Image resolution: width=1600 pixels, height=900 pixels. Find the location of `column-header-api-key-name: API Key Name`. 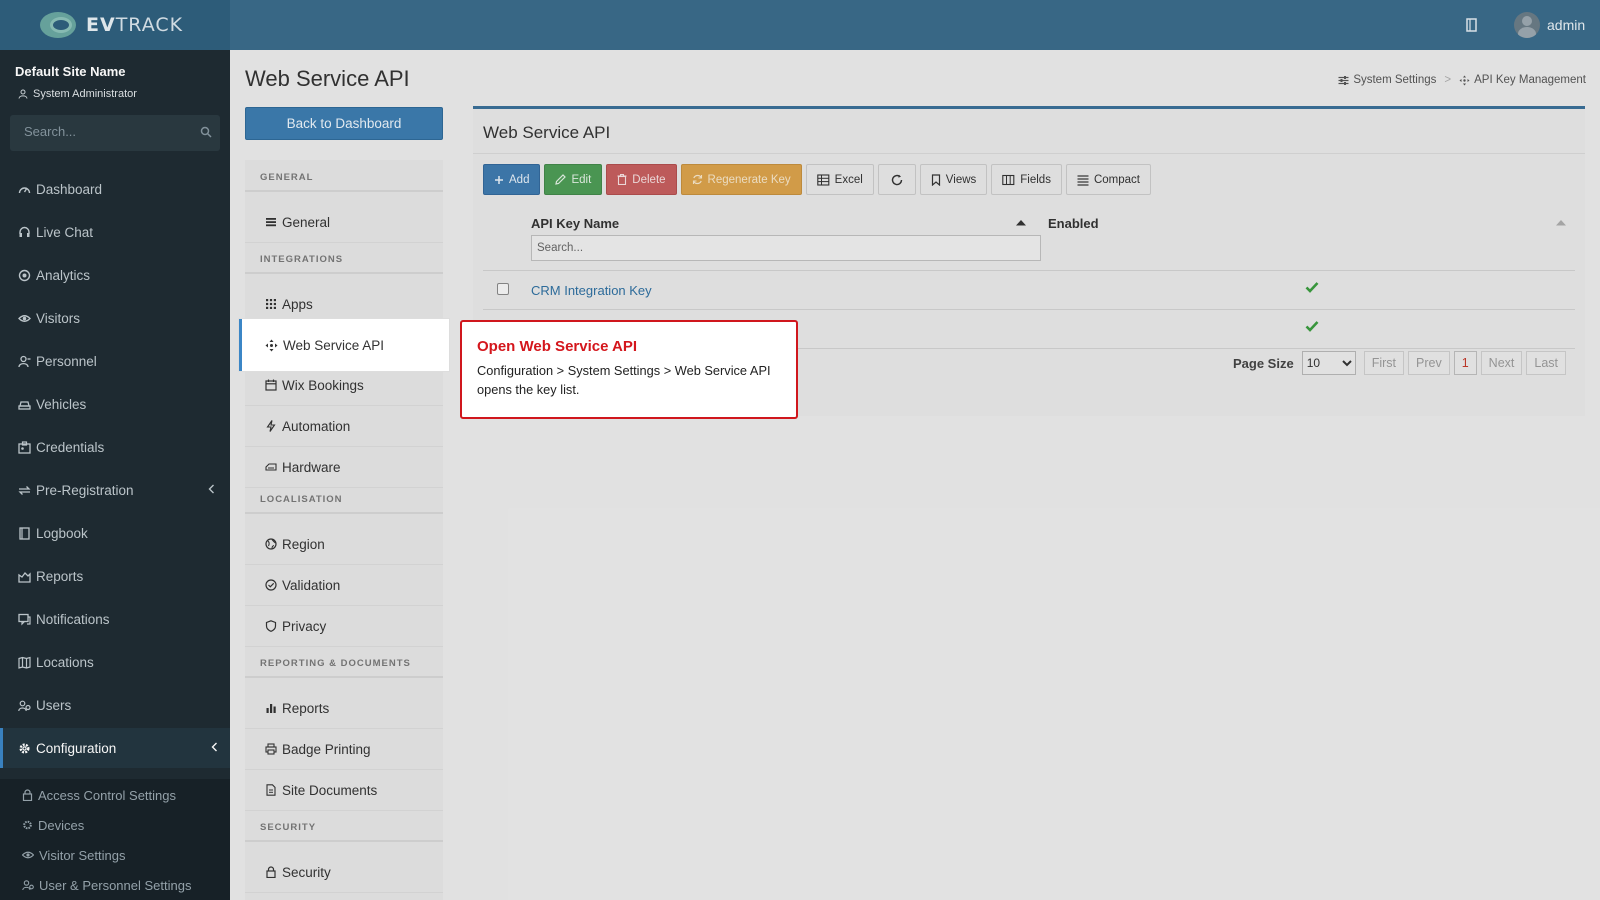

column-header-api-key-name: API Key Name is located at coordinates (575, 223).